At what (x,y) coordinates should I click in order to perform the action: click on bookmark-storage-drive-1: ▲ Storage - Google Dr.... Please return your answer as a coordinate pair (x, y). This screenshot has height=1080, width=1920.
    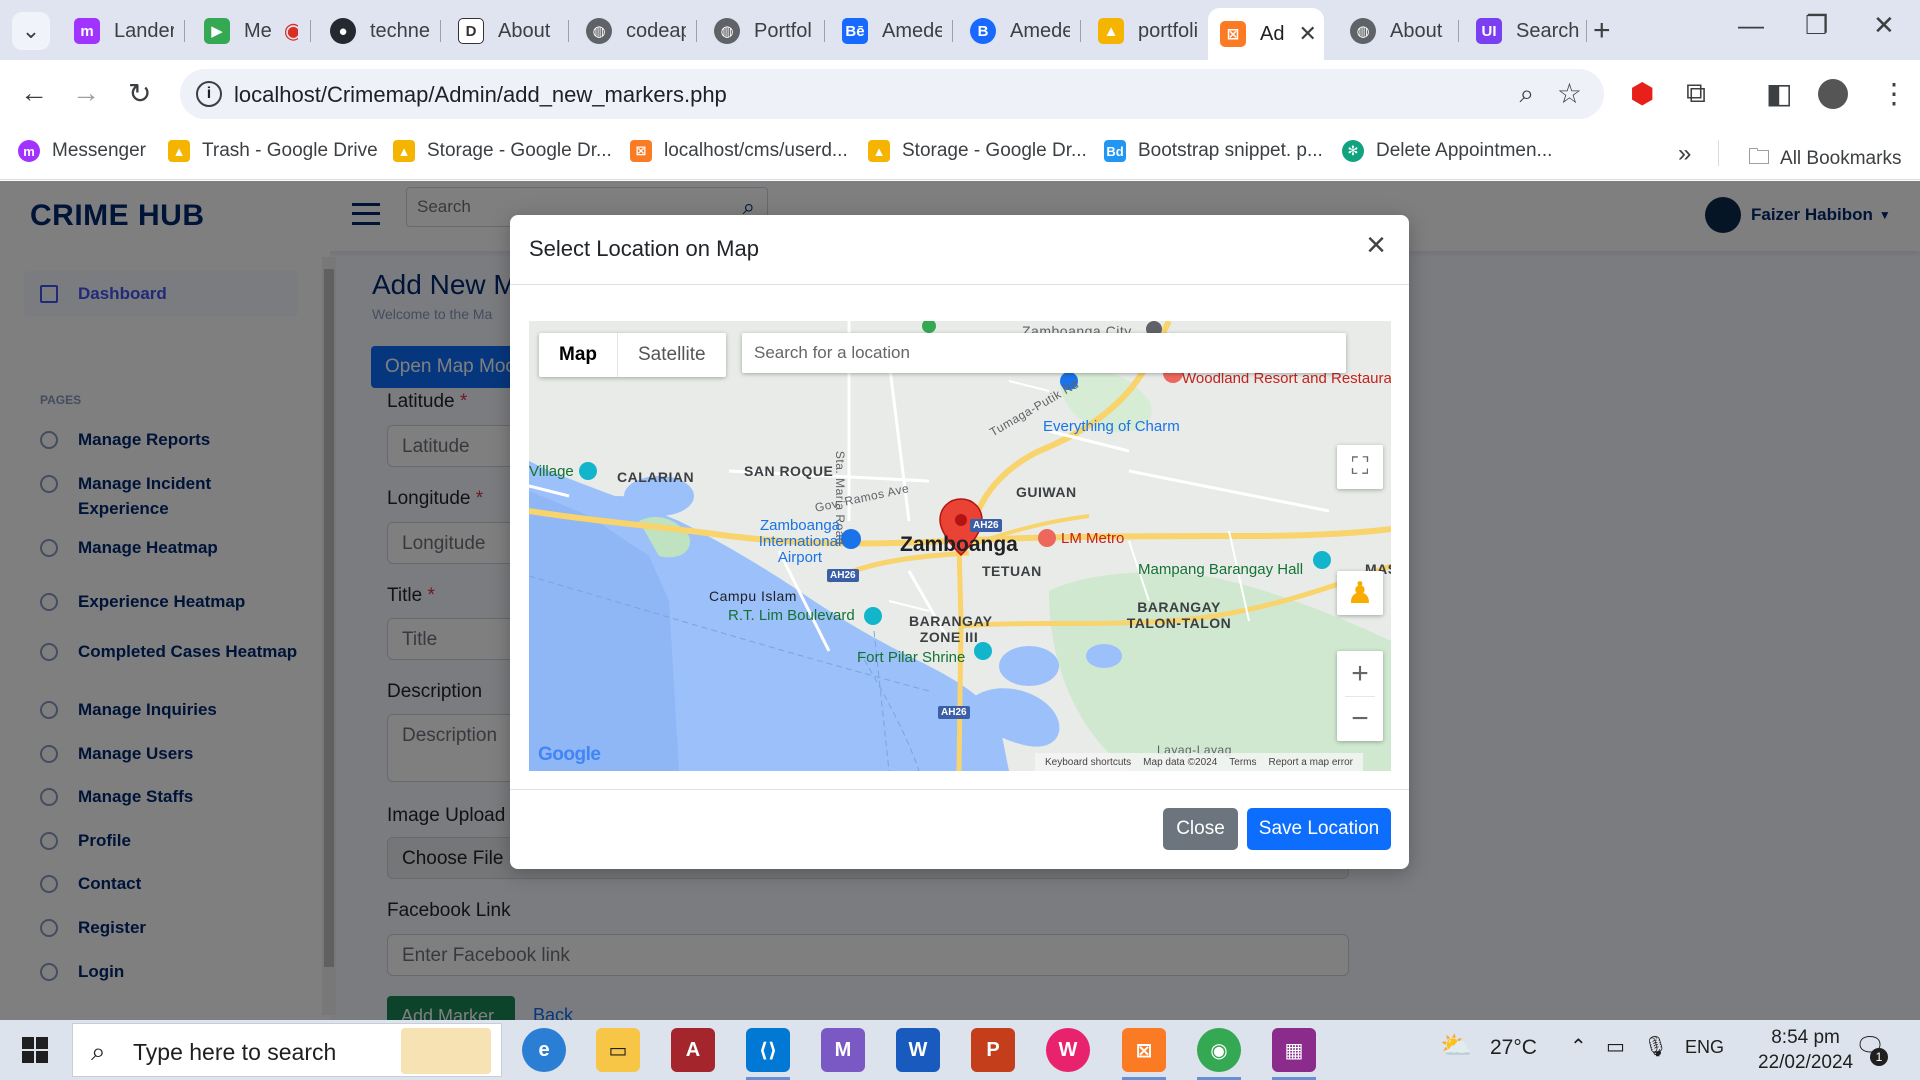
    Looking at the image, I should click on (502, 151).